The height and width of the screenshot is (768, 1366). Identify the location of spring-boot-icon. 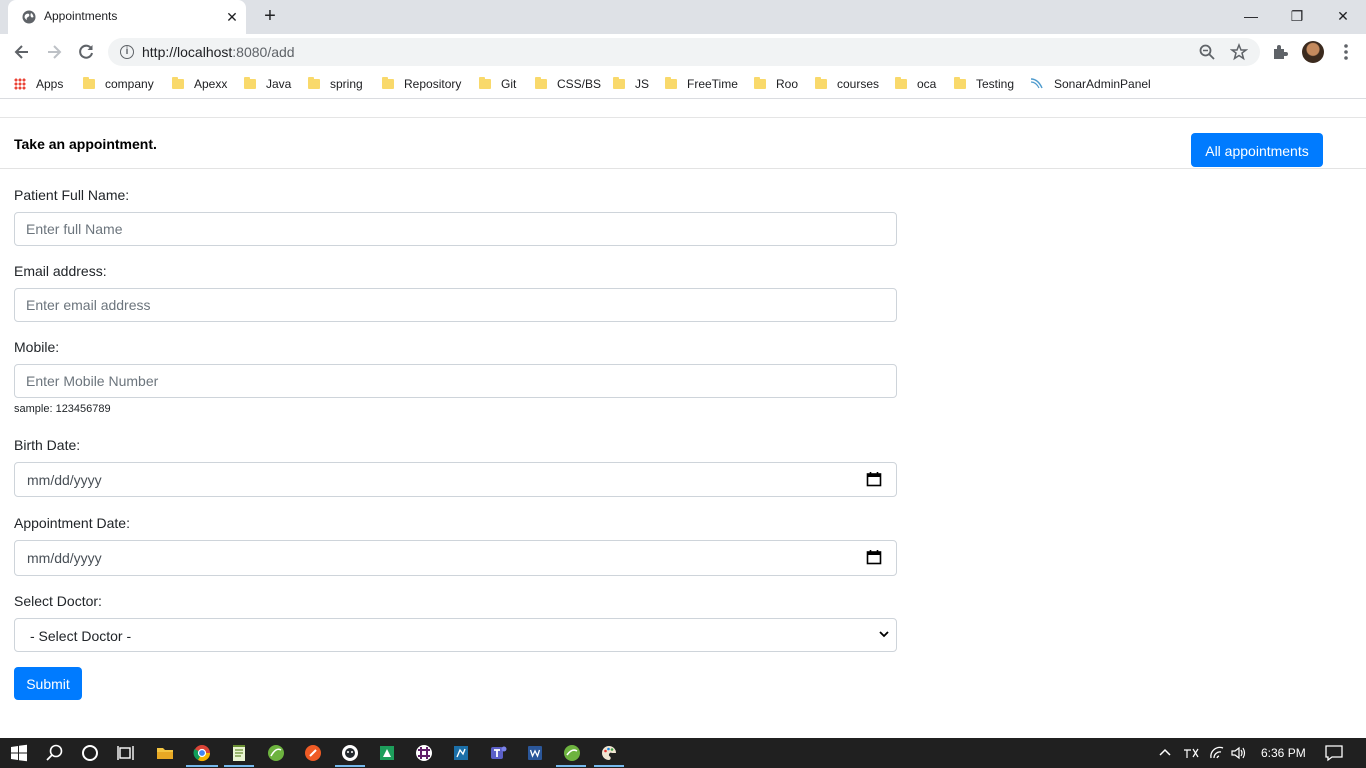
(572, 753).